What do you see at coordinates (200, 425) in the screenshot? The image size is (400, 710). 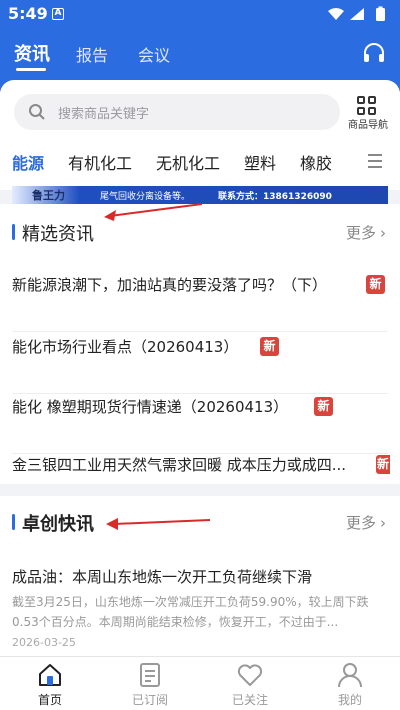 I see `news-item: 能化 橡塑期现货行情速递（20260413） 新` at bounding box center [200, 425].